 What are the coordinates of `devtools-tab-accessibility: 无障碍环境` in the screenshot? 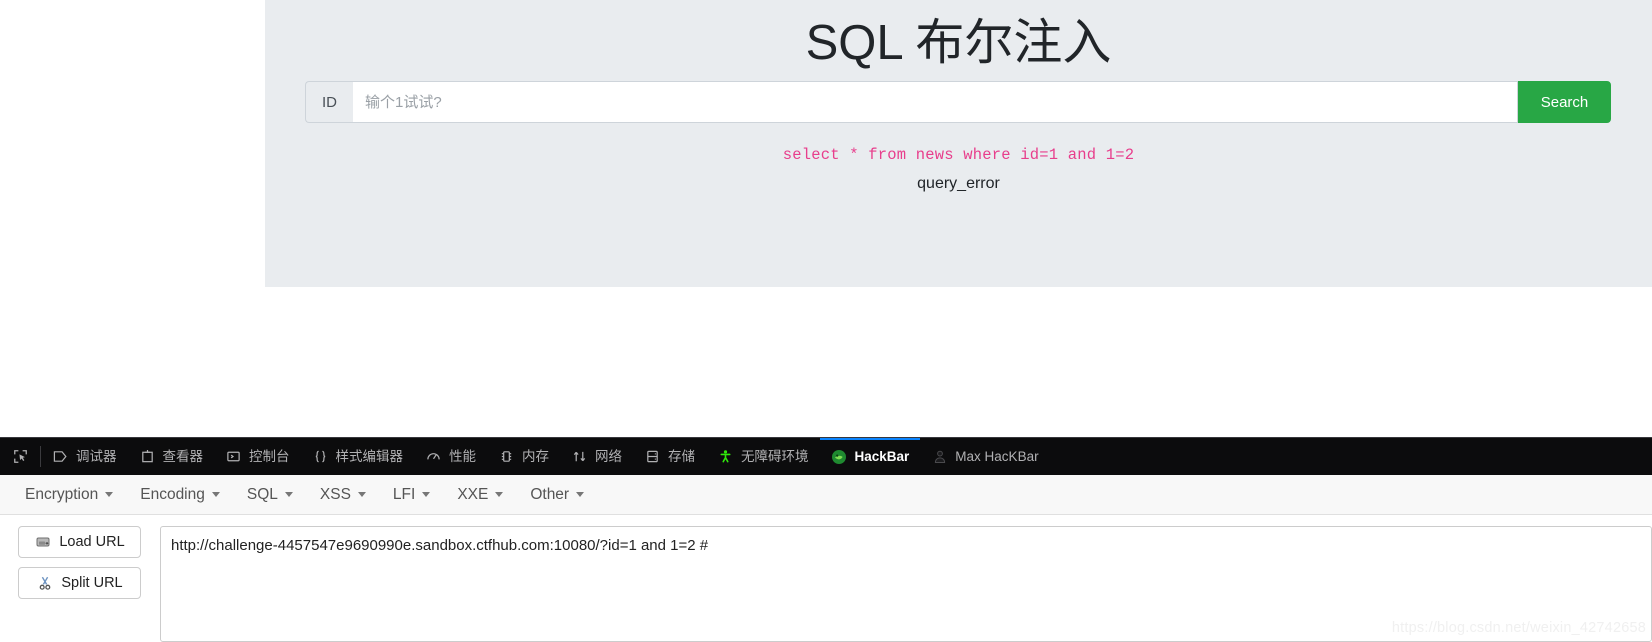 It's located at (763, 456).